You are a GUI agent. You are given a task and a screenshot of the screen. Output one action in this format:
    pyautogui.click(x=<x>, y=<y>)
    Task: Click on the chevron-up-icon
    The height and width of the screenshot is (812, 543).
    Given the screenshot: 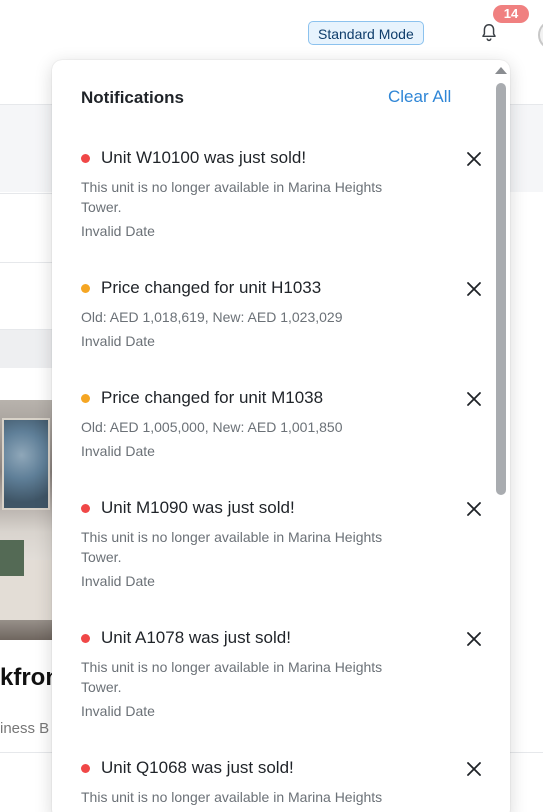 What is the action you would take?
    pyautogui.click(x=501, y=70)
    